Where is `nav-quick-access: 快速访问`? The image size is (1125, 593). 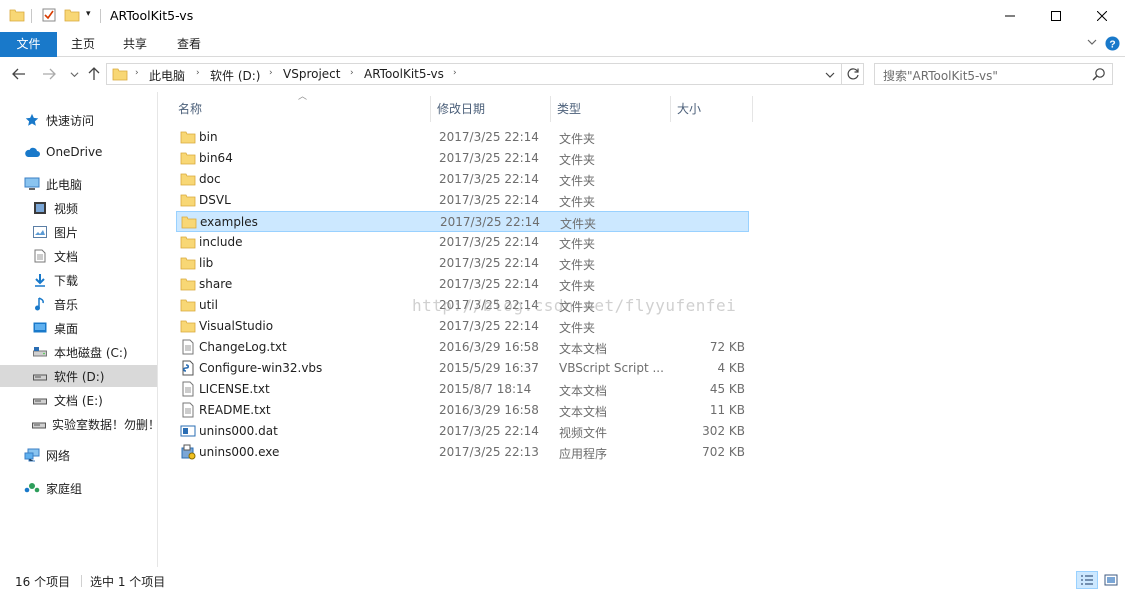
nav-quick-access: 快速访问 is located at coordinates (78, 120).